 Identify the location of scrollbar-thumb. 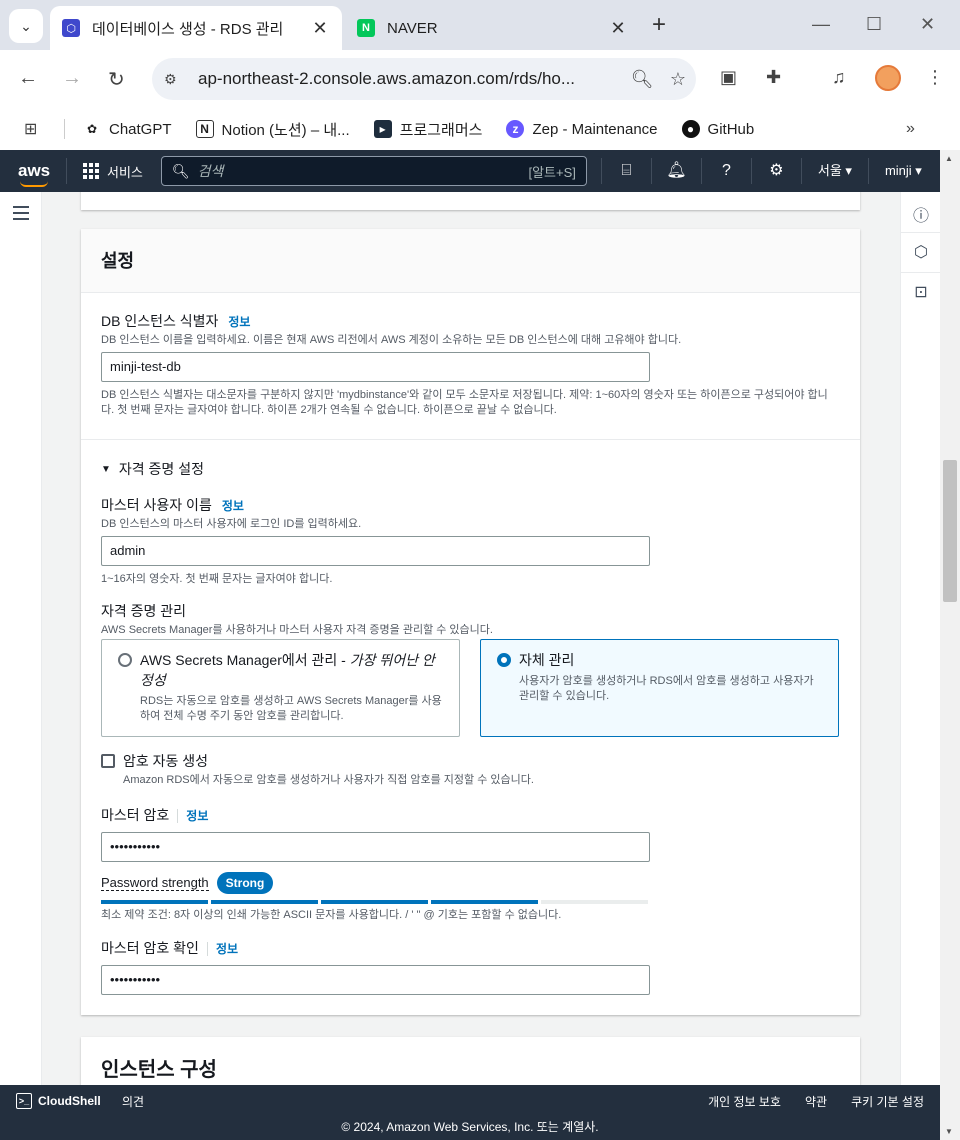
(950, 531).